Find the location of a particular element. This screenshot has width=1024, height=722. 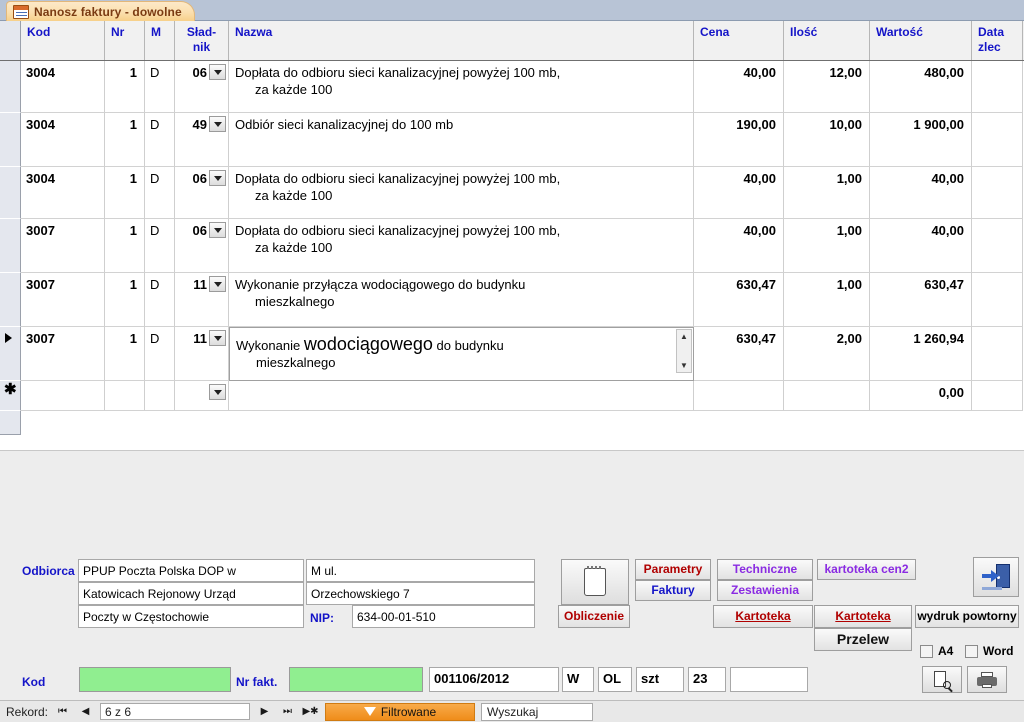

cell-cena: 190,00 is located at coordinates (739, 140).